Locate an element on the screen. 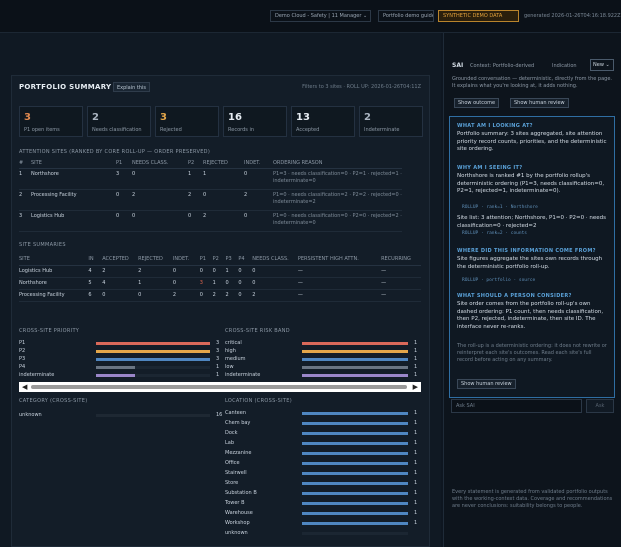 This screenshot has width=621, height=547. evidence-code: ROLLUP · rank=2 · counts is located at coordinates (495, 233).